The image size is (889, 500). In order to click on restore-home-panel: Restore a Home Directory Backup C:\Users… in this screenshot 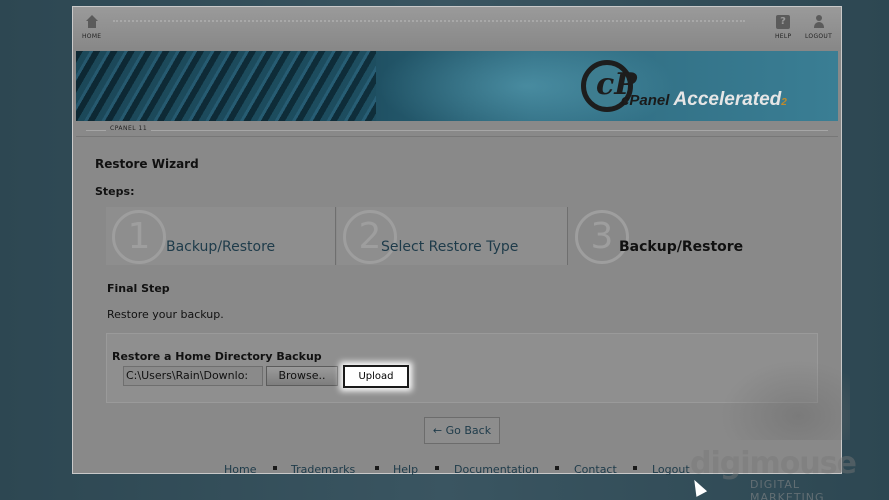, I will do `click(462, 368)`.